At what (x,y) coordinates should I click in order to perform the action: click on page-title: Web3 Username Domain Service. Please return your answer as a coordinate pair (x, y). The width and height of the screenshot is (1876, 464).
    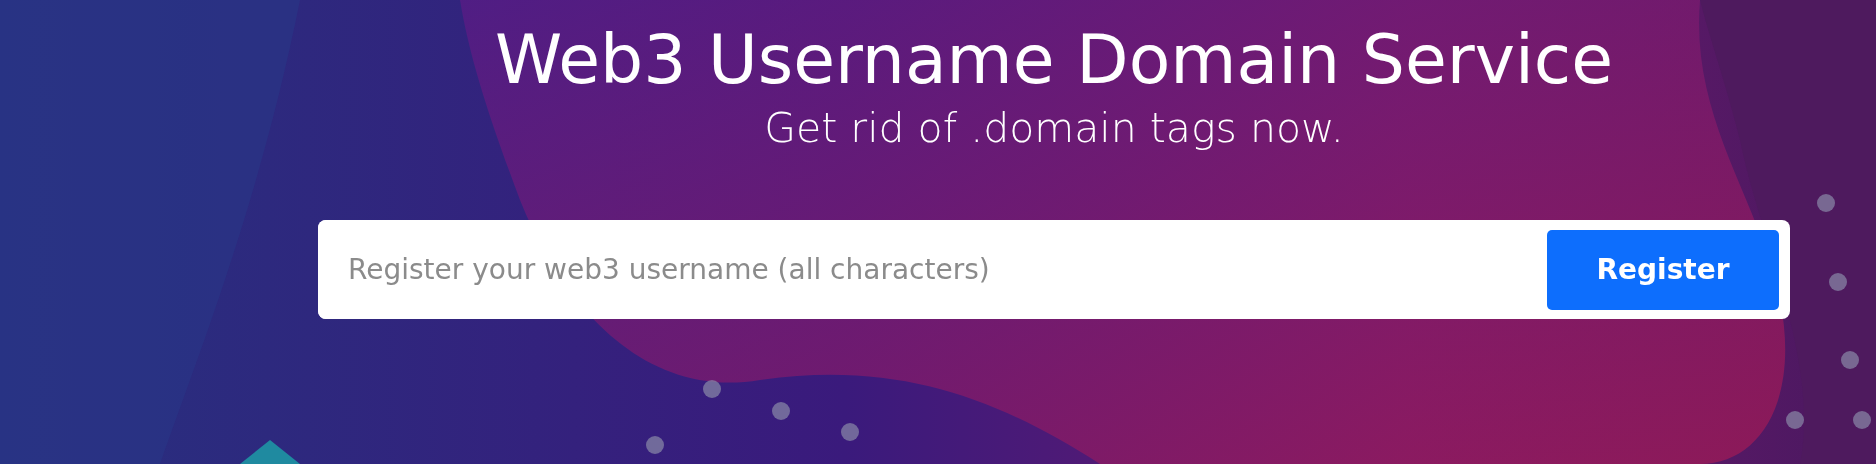
    Looking at the image, I should click on (1054, 60).